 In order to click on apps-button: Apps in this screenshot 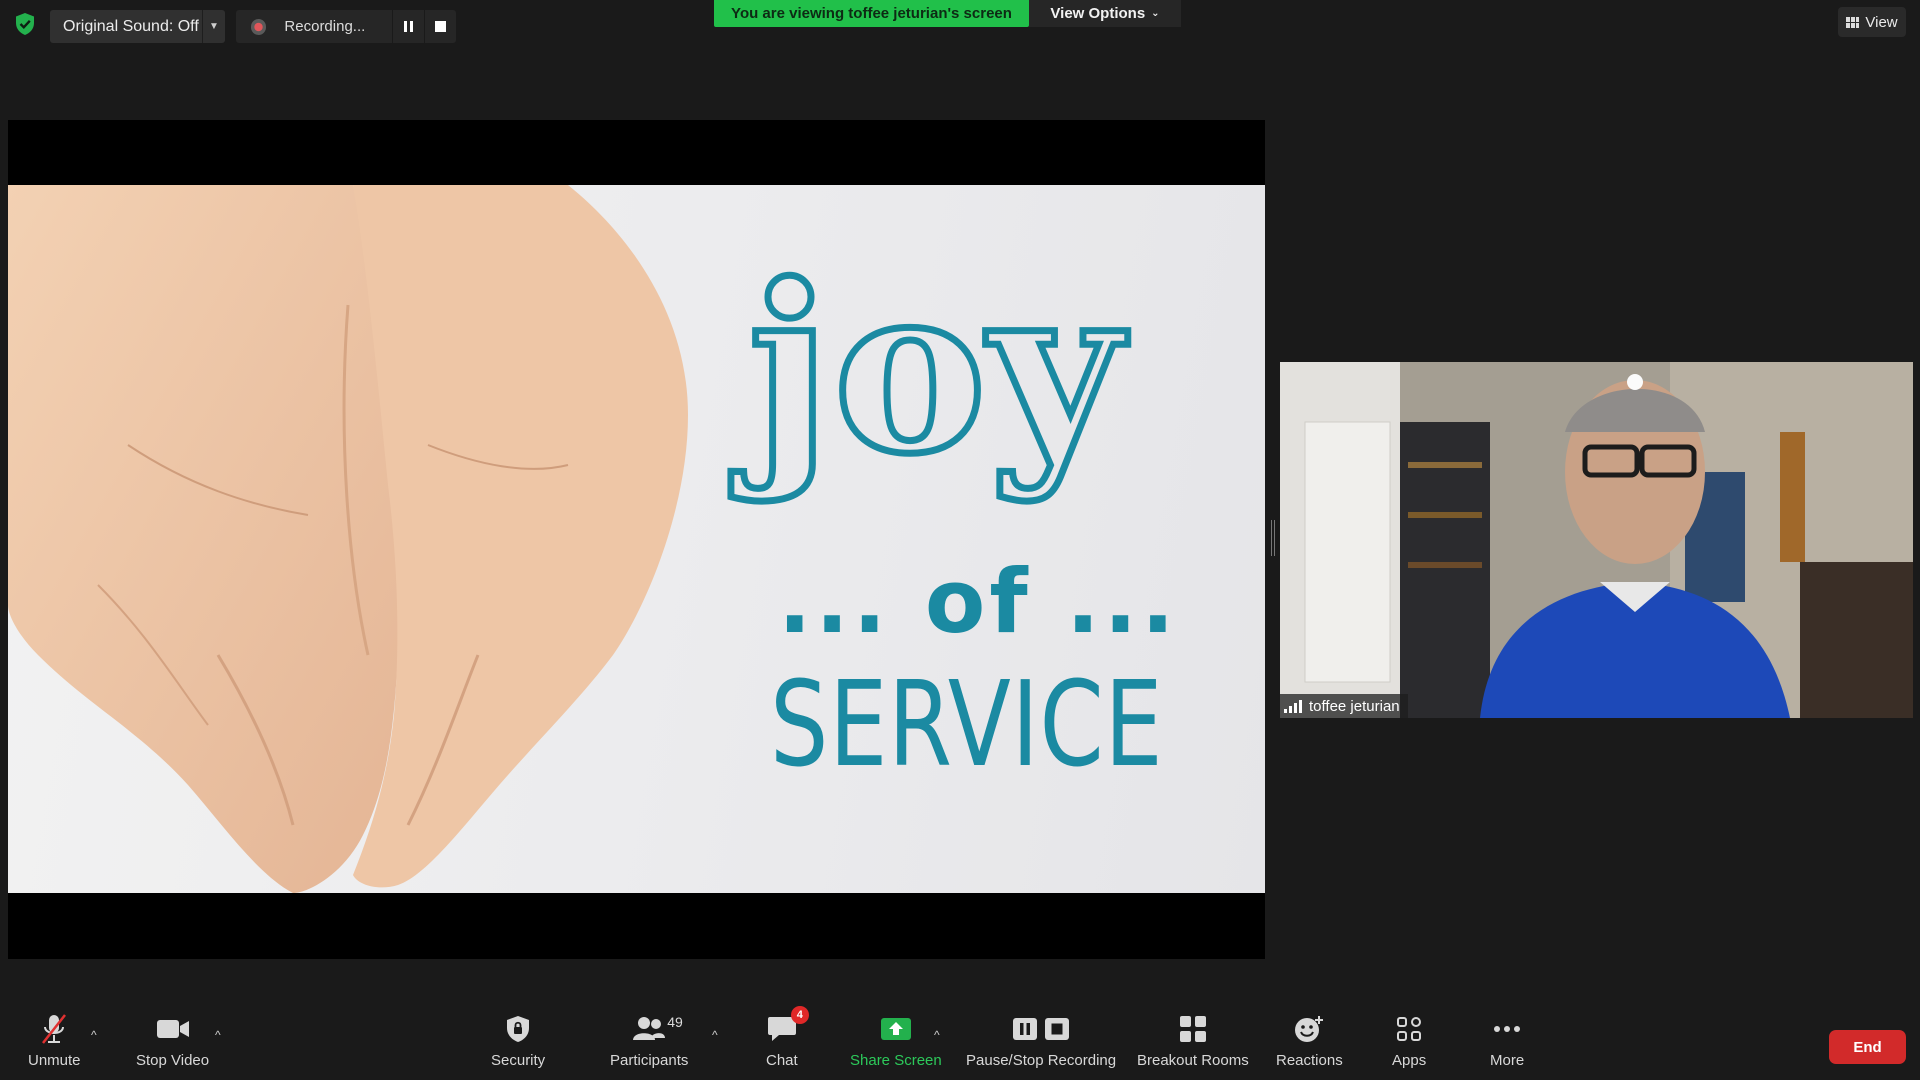, I will do `click(1409, 1040)`.